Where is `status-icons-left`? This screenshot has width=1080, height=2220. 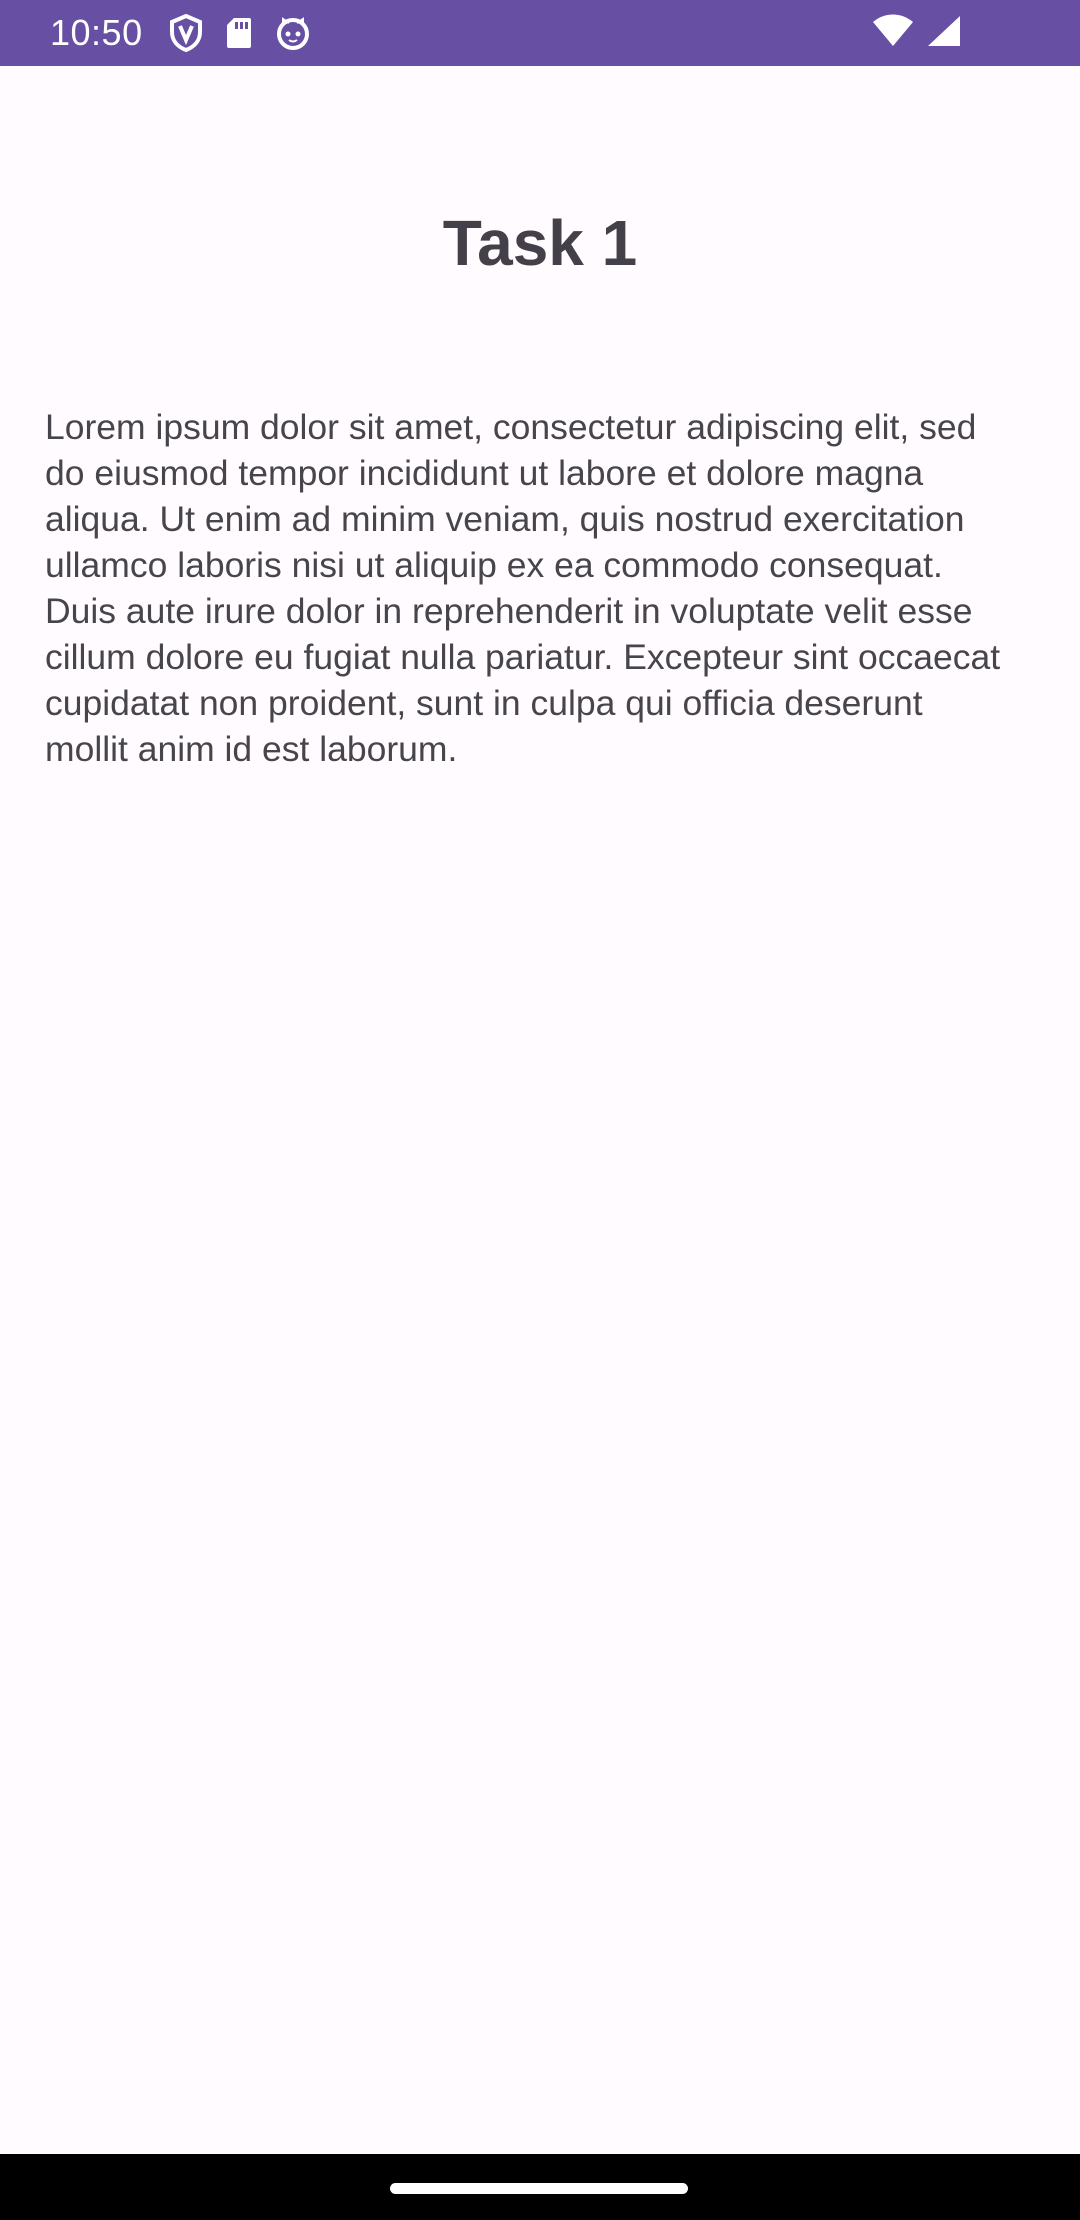
status-icons-left is located at coordinates (240, 33).